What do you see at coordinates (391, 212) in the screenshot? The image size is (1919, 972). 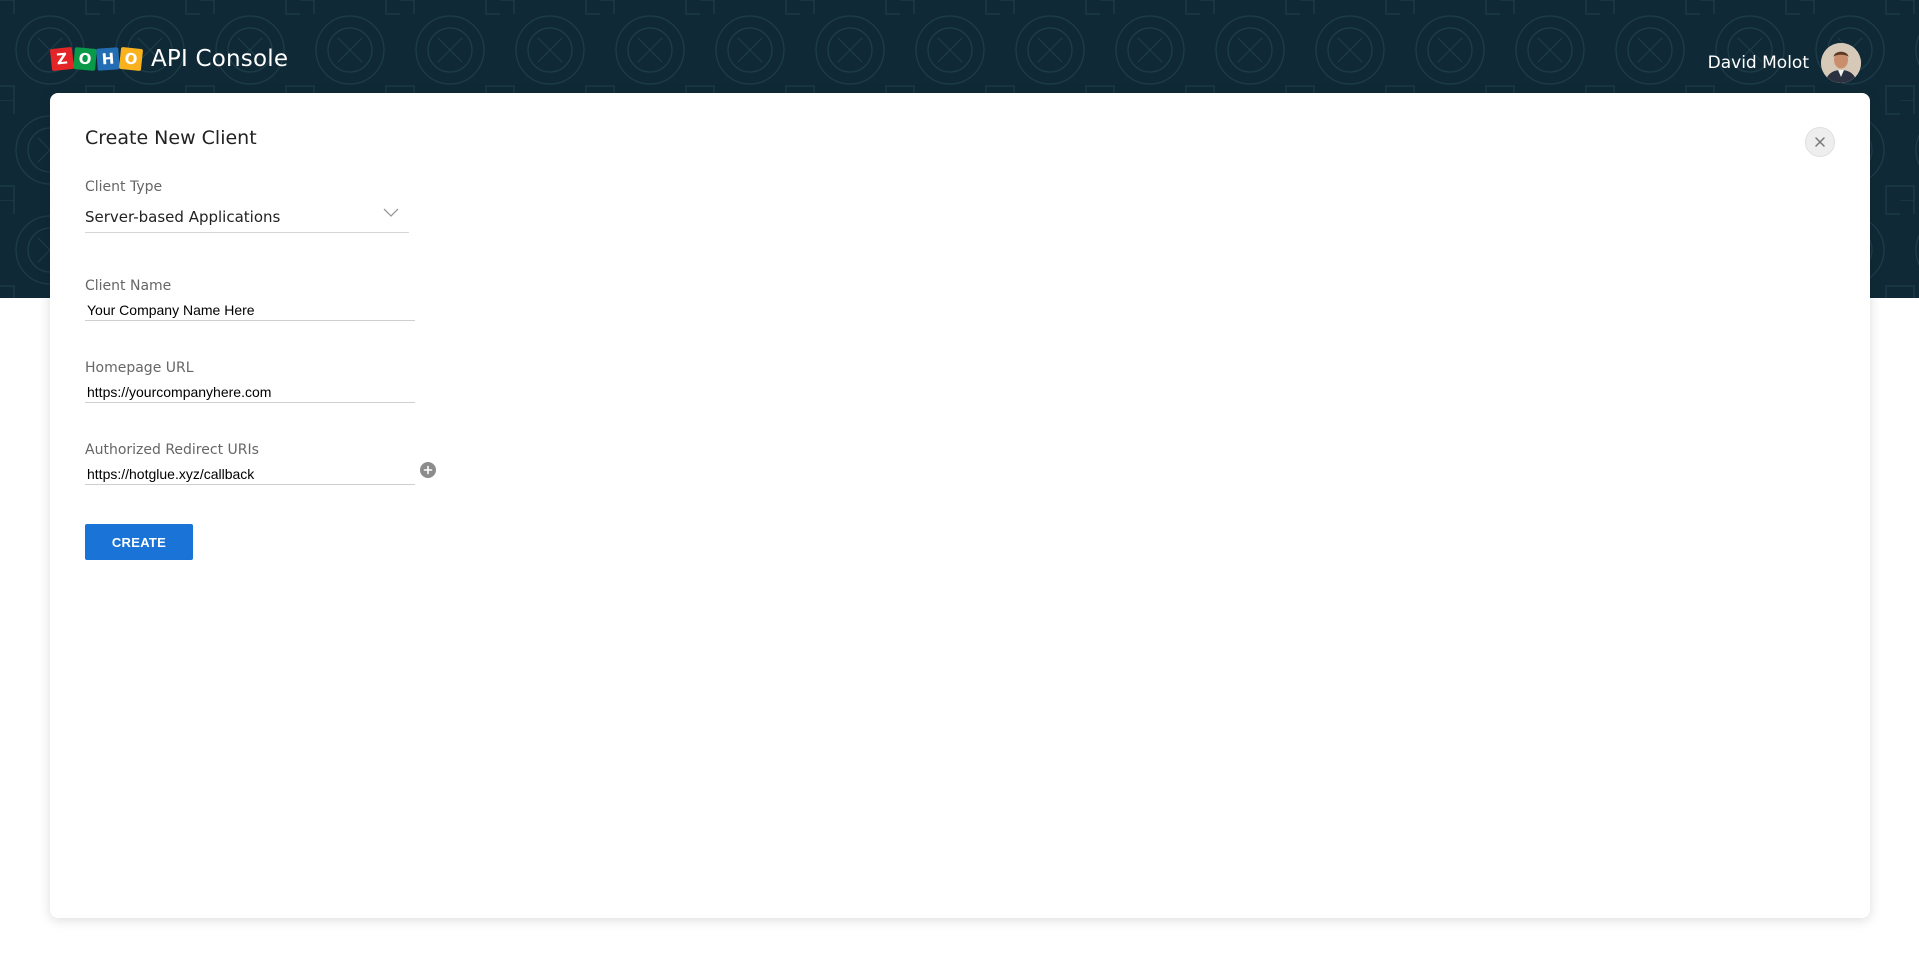 I see `chevron-down-icon` at bounding box center [391, 212].